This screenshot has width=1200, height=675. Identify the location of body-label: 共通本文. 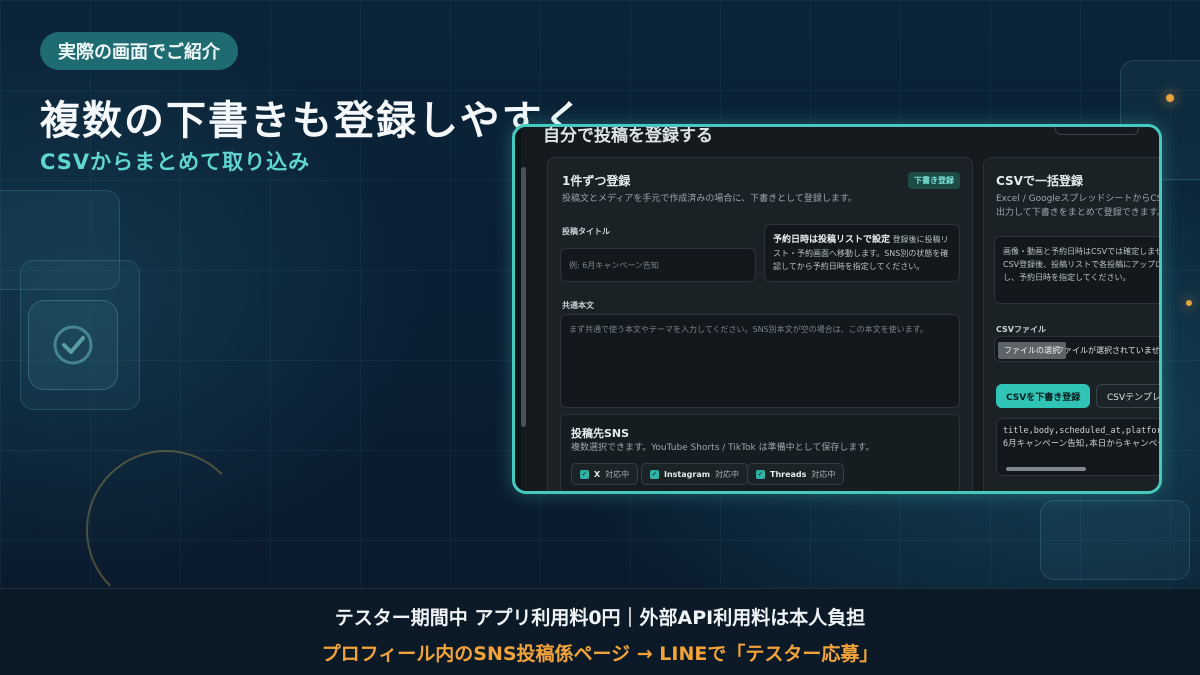
(578, 305).